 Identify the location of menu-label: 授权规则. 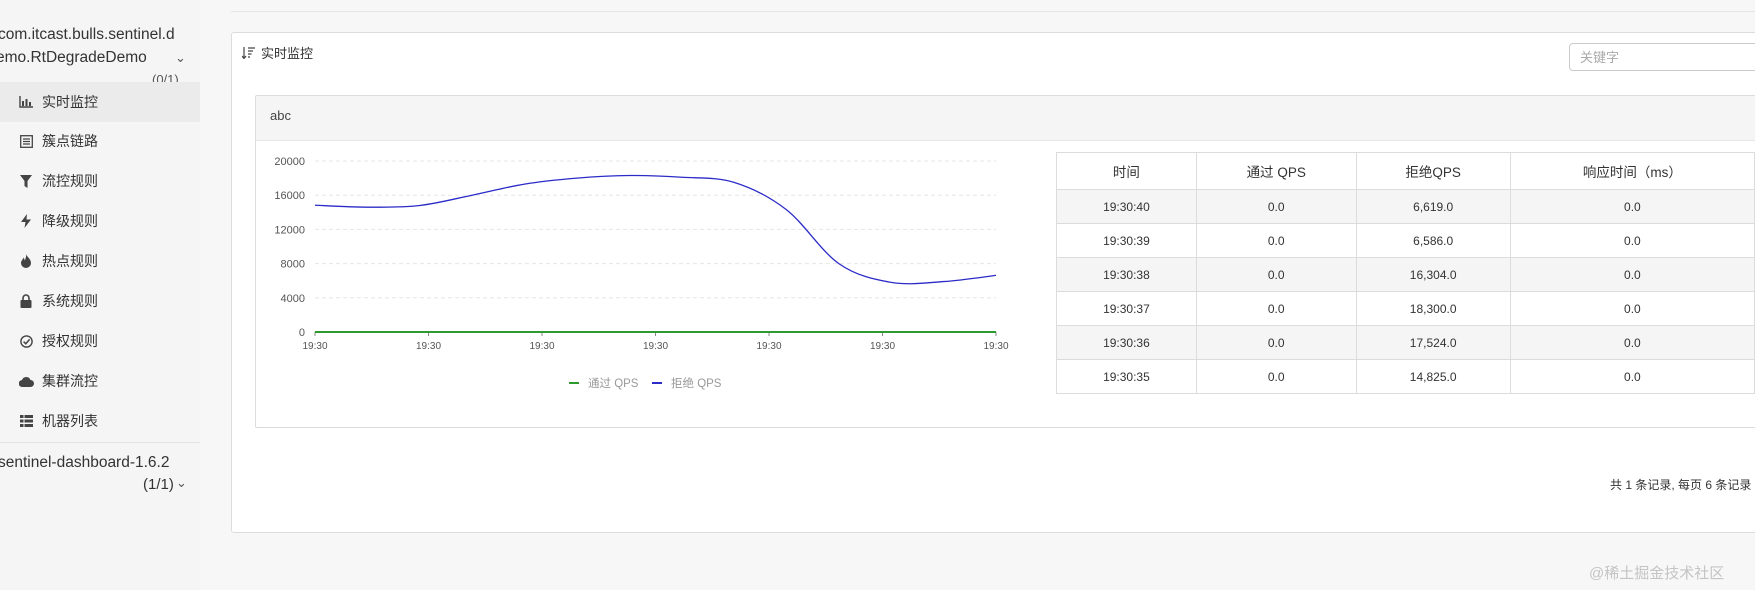
(70, 341).